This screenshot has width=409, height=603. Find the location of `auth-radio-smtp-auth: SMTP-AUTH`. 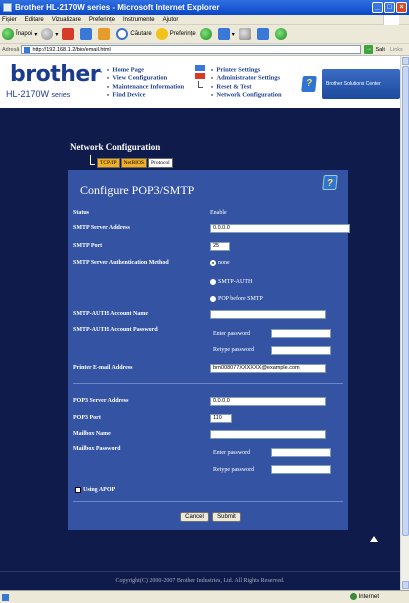

auth-radio-smtp-auth: SMTP-AUTH is located at coordinates (231, 282).